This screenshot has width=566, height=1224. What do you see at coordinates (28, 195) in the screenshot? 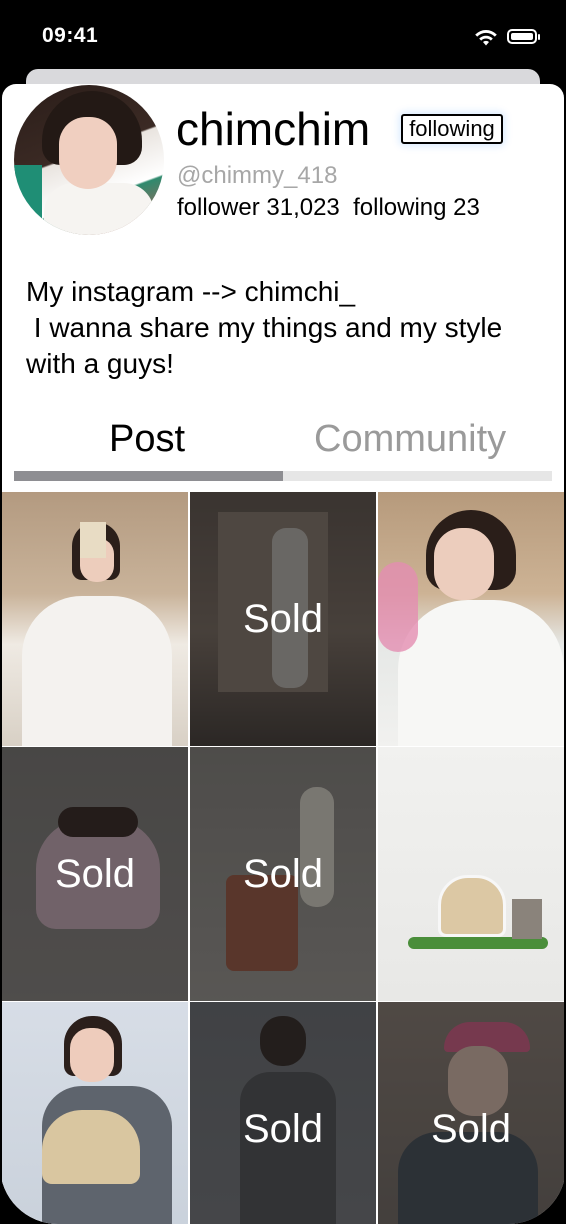
I see `avatar-backdrop` at bounding box center [28, 195].